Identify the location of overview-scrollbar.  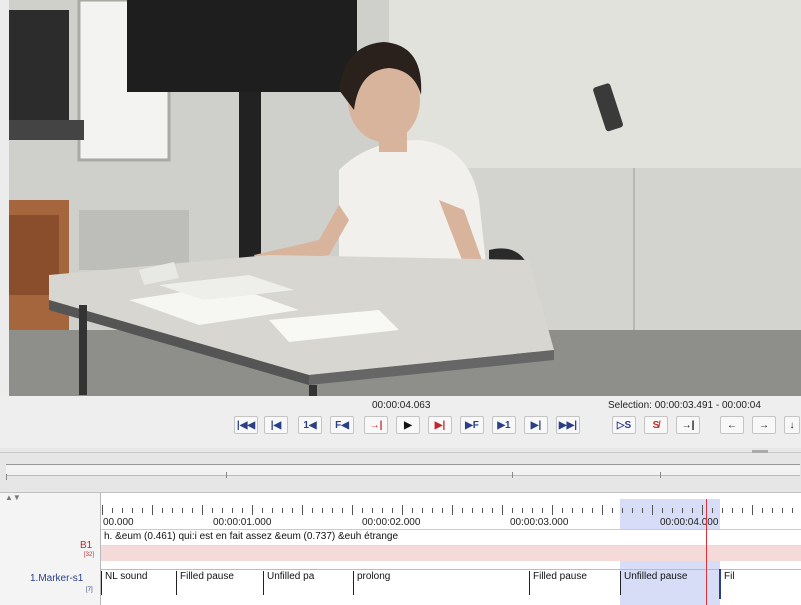
(403, 470).